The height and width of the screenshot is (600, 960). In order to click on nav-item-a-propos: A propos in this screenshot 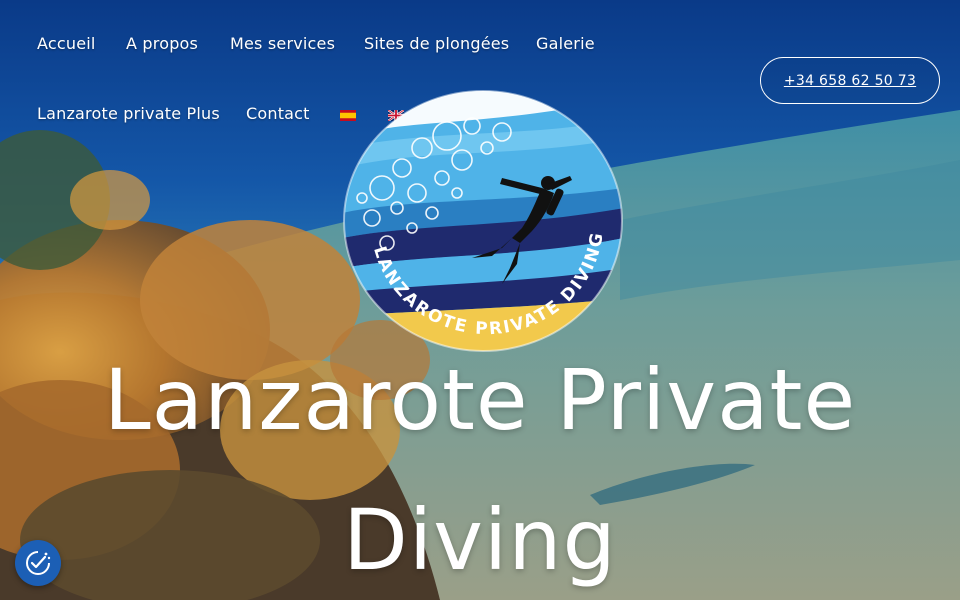, I will do `click(162, 43)`.